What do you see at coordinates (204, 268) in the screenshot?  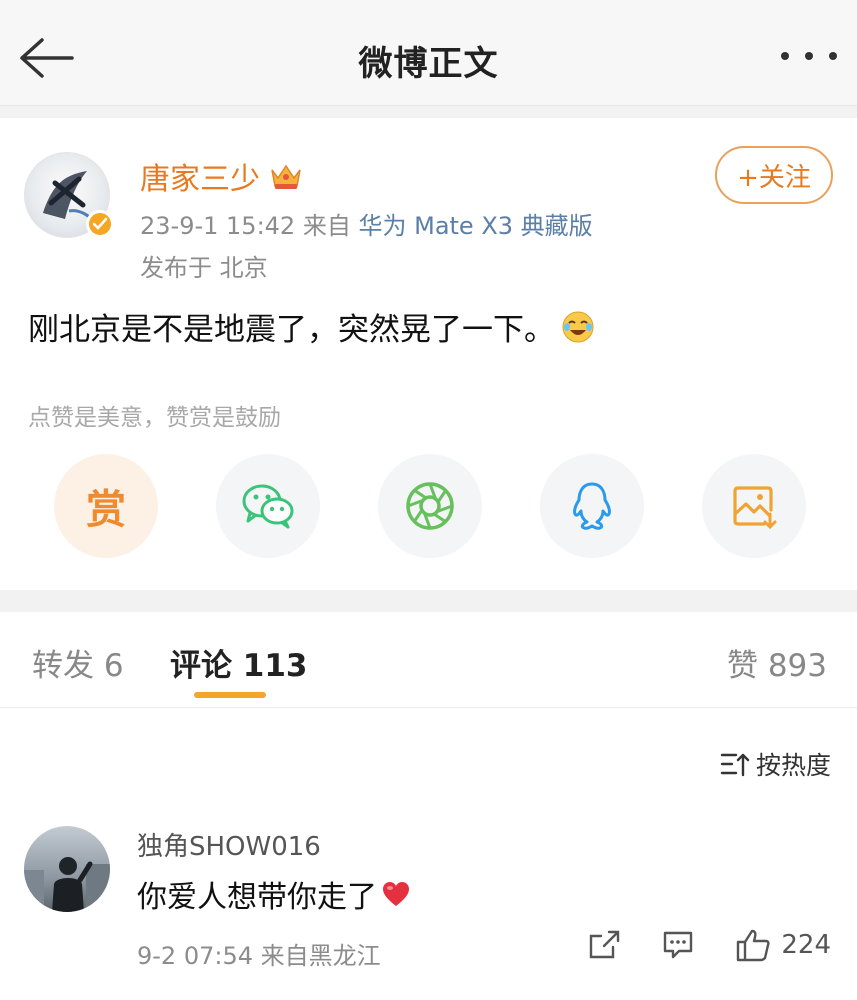 I see `post-location: 发布于 北京` at bounding box center [204, 268].